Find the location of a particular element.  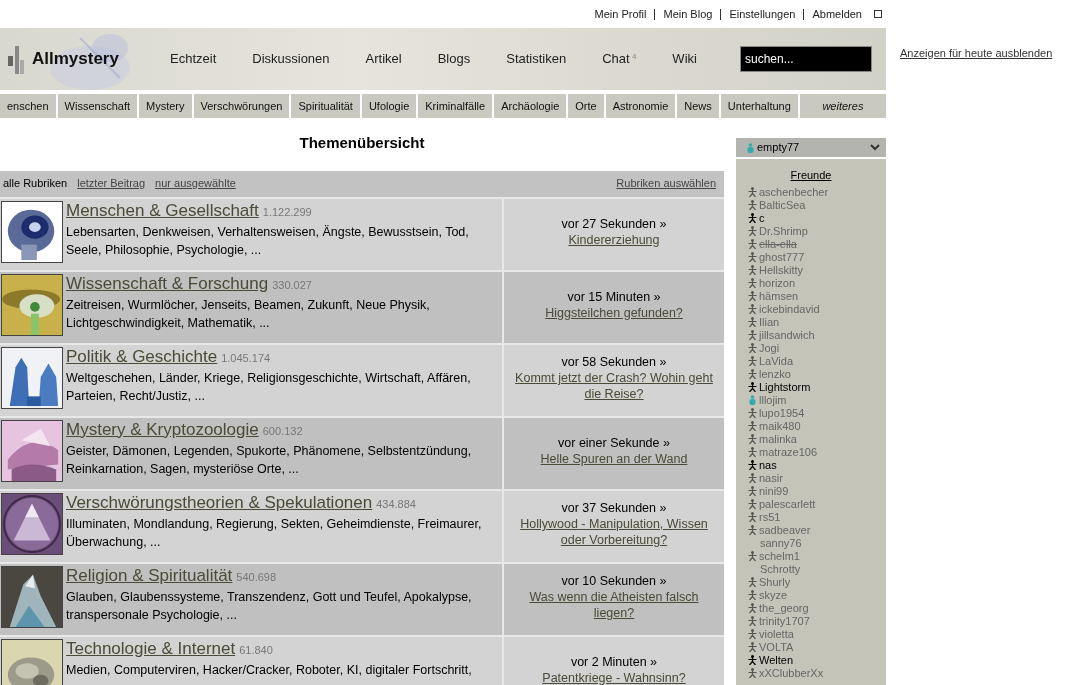

nav-link: Diskussionen is located at coordinates (291, 59).